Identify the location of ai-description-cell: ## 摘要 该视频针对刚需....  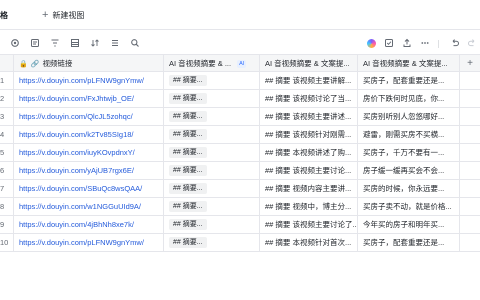
(309, 134).